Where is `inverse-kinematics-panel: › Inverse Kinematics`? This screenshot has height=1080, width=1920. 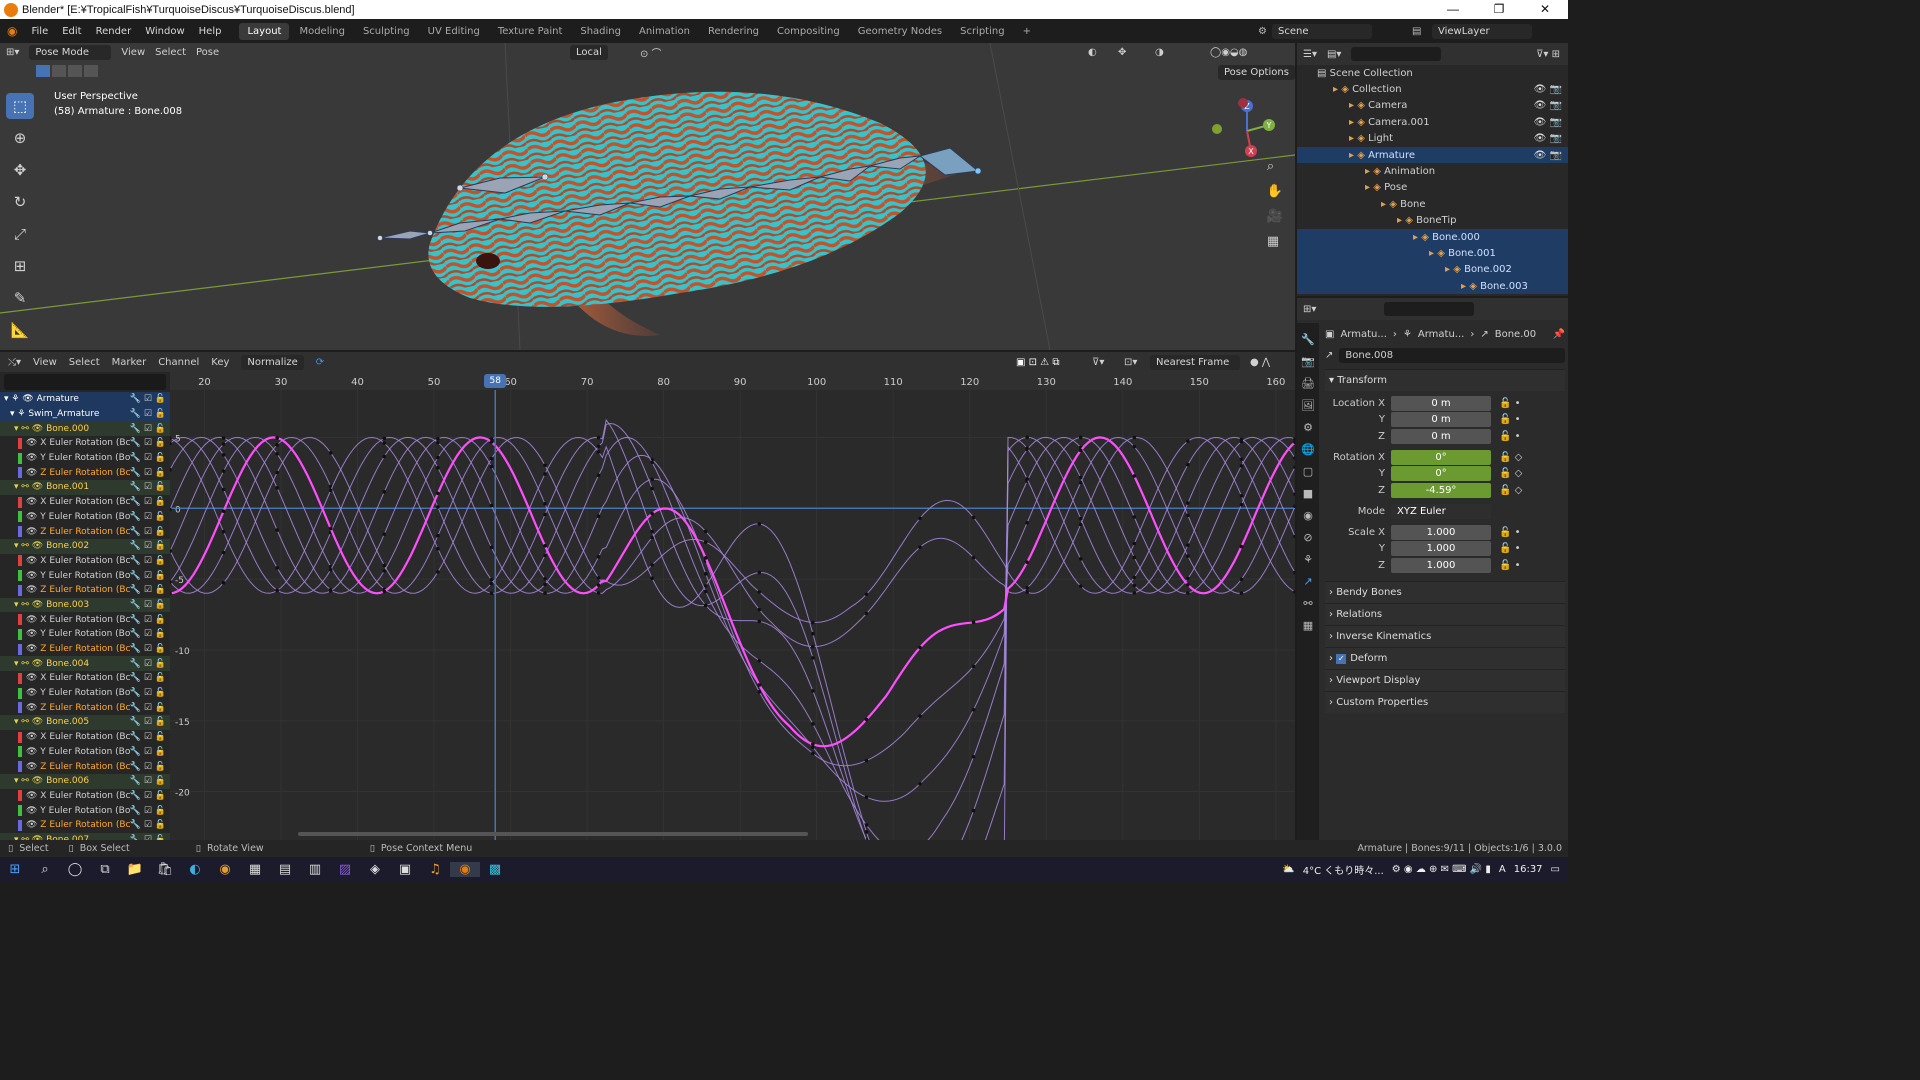 inverse-kinematics-panel: › Inverse Kinematics is located at coordinates (1445, 636).